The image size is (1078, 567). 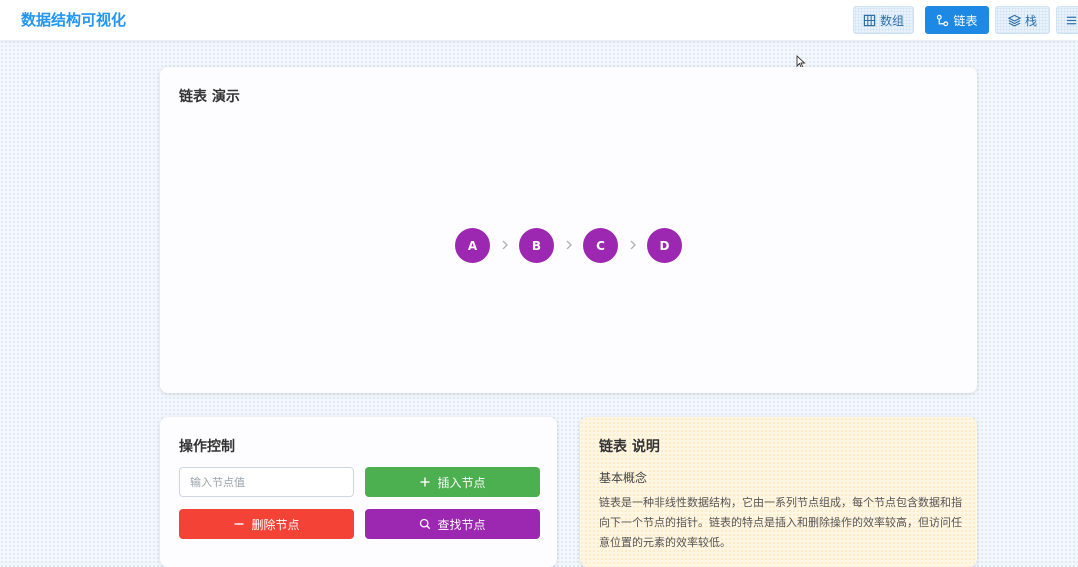 What do you see at coordinates (1071, 20) in the screenshot?
I see `list-icon` at bounding box center [1071, 20].